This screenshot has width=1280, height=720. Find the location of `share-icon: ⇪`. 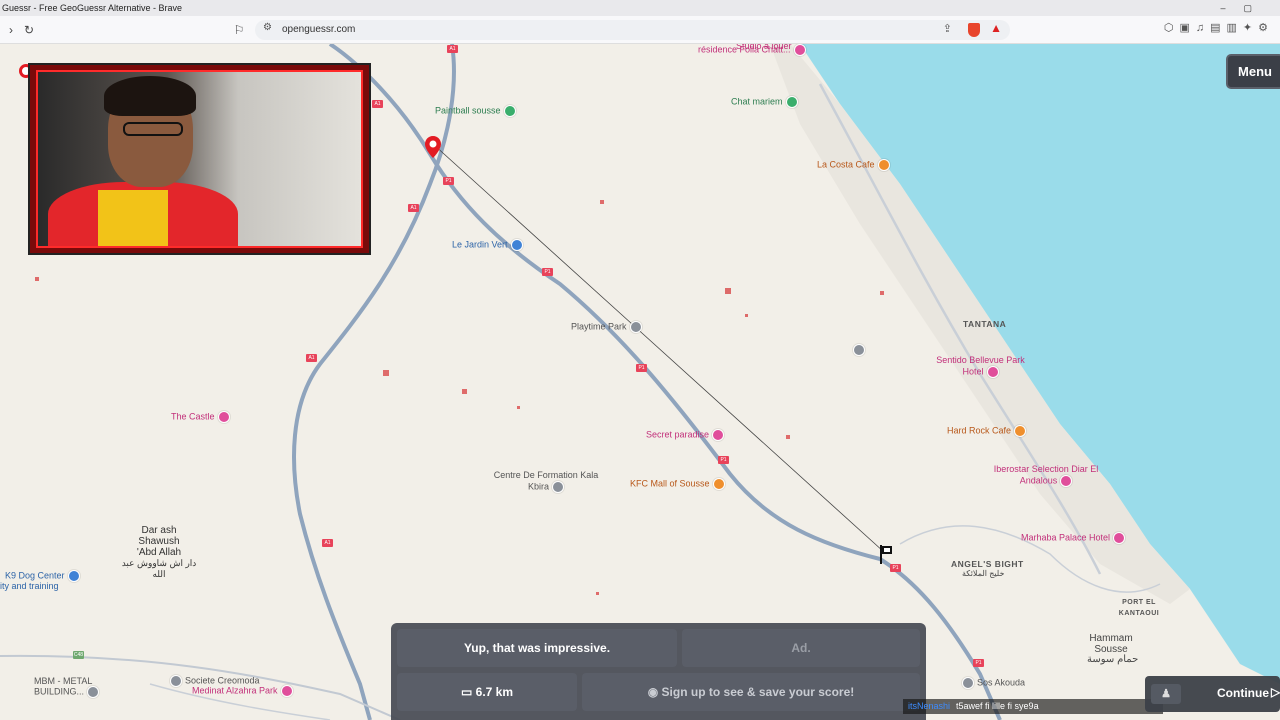

share-icon: ⇪ is located at coordinates (947, 28).